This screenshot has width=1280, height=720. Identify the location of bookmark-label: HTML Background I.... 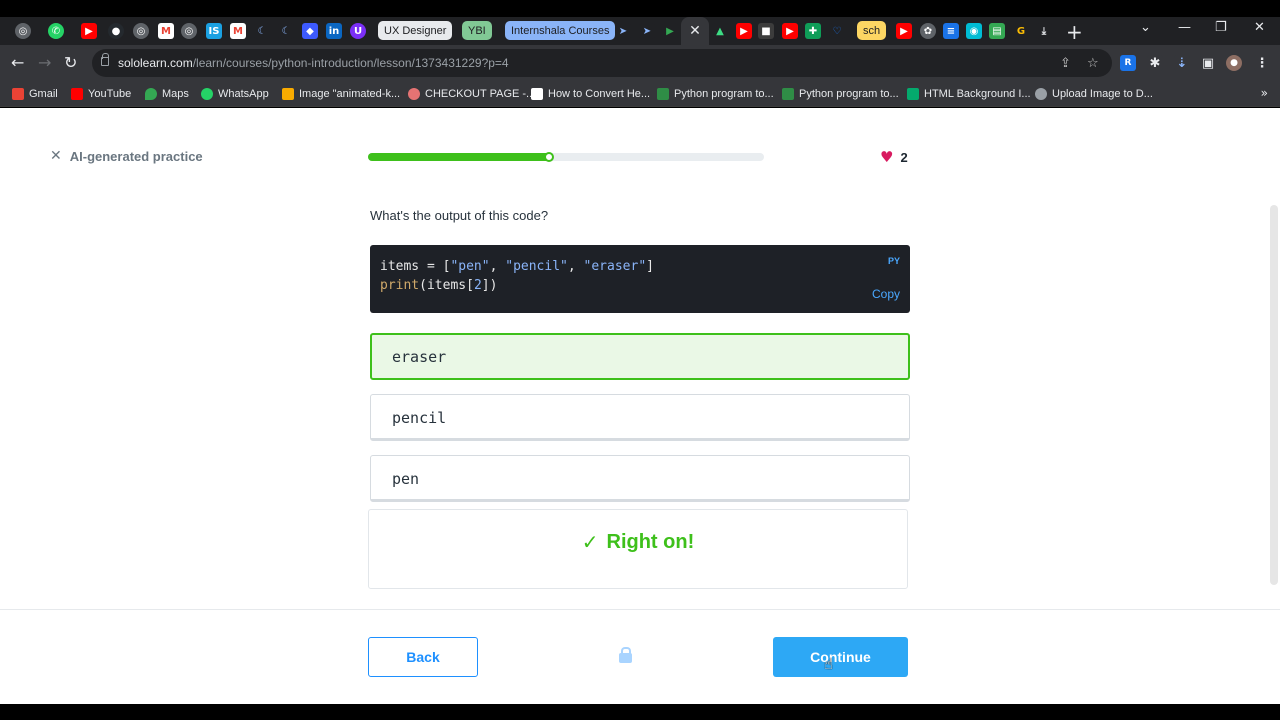
(977, 94).